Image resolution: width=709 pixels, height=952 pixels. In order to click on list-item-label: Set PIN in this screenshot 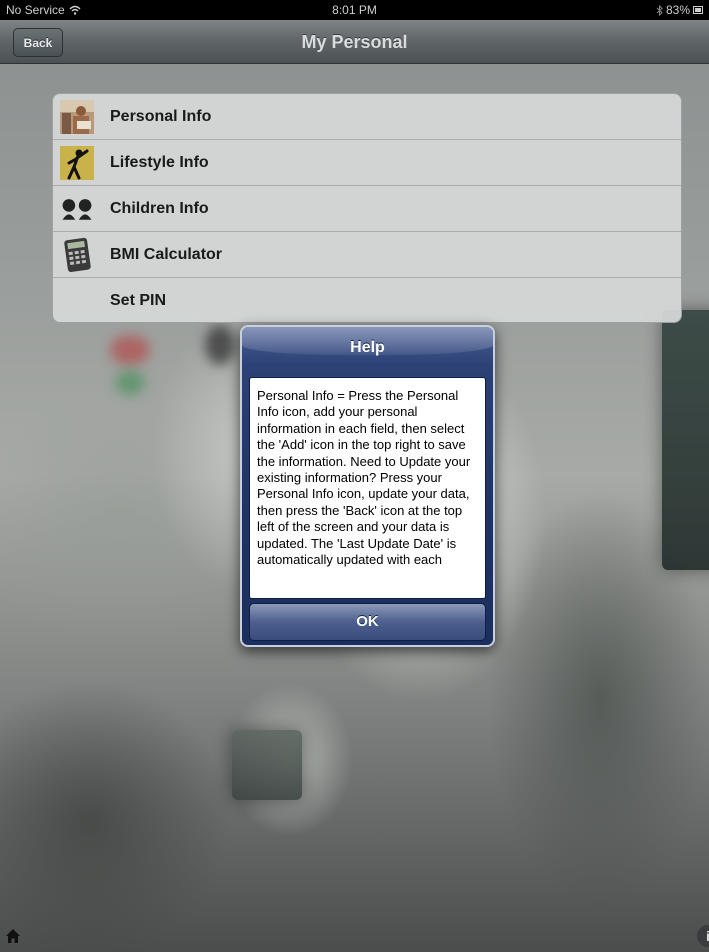, I will do `click(138, 300)`.